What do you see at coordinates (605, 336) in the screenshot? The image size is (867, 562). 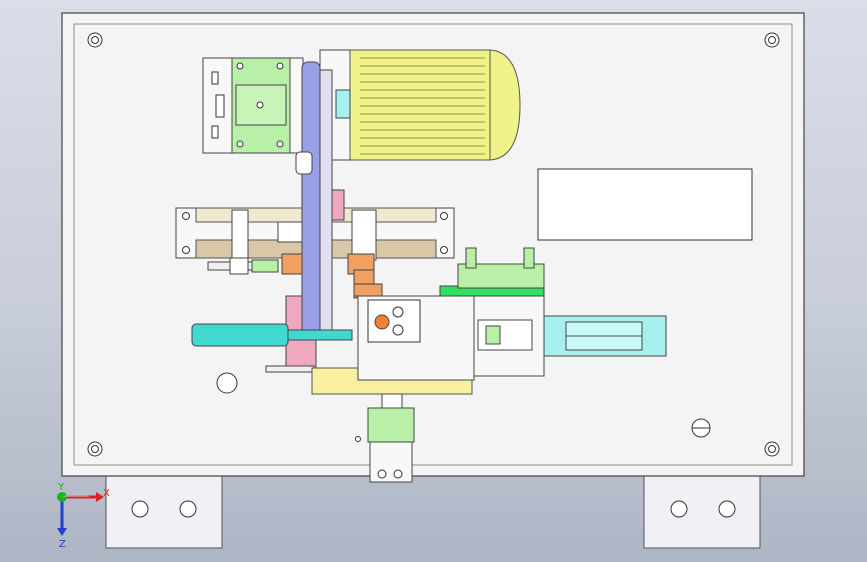 I see `air-cylinder-right` at bounding box center [605, 336].